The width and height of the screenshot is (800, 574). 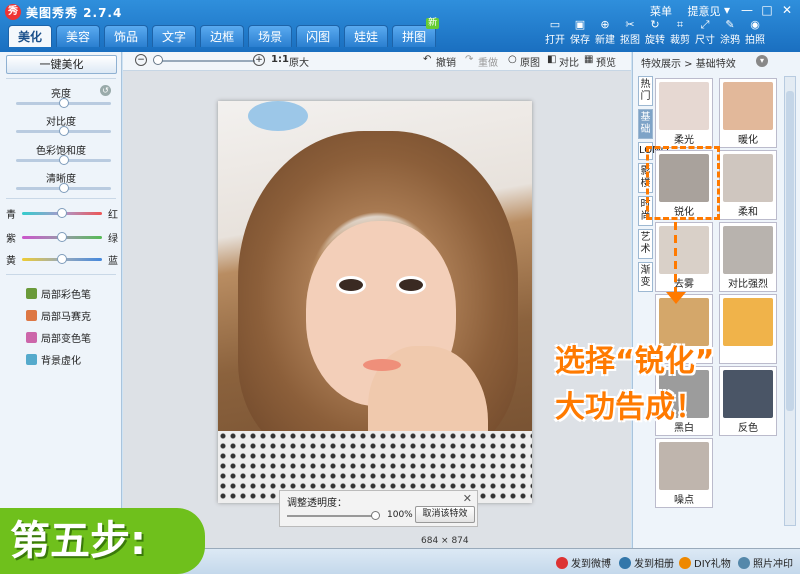 I want to click on tab-text: 文字, so click(x=174, y=36).